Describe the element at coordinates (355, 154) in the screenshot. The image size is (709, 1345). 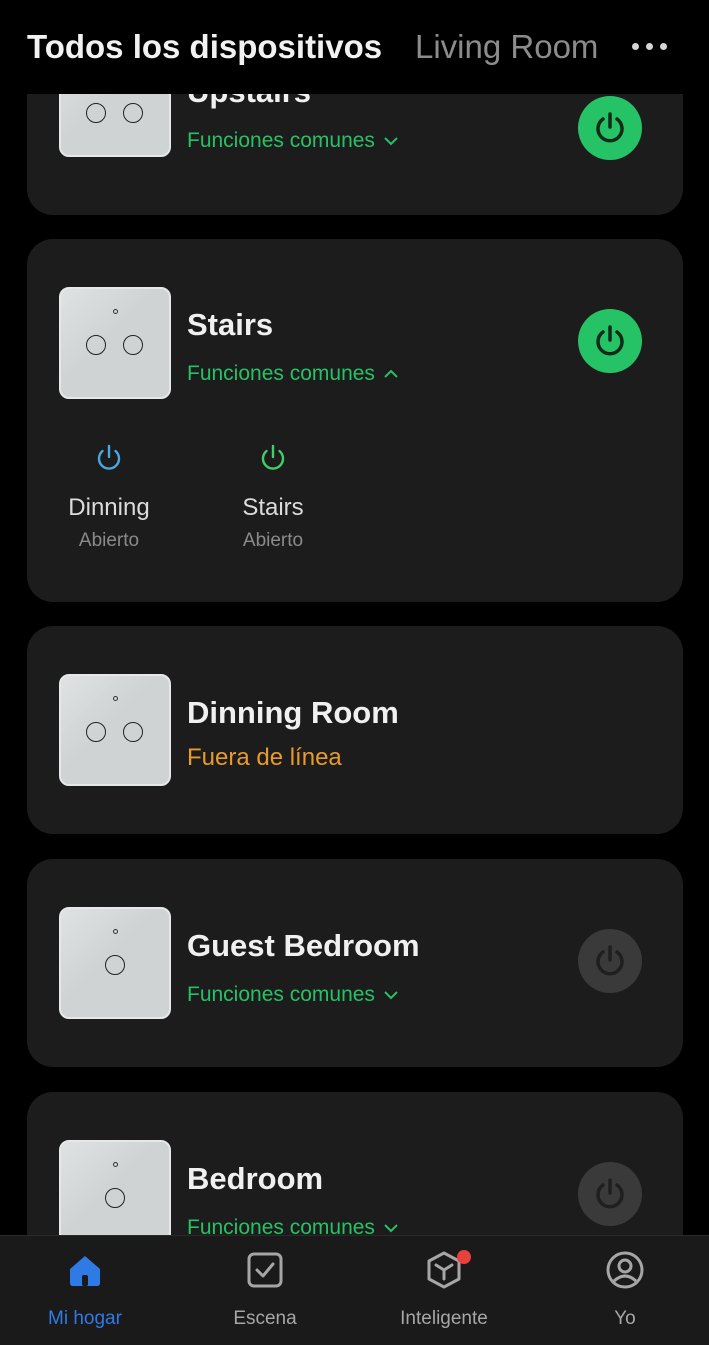
I see `device-card-upstairs: Upstairs Funciones comunes` at that location.